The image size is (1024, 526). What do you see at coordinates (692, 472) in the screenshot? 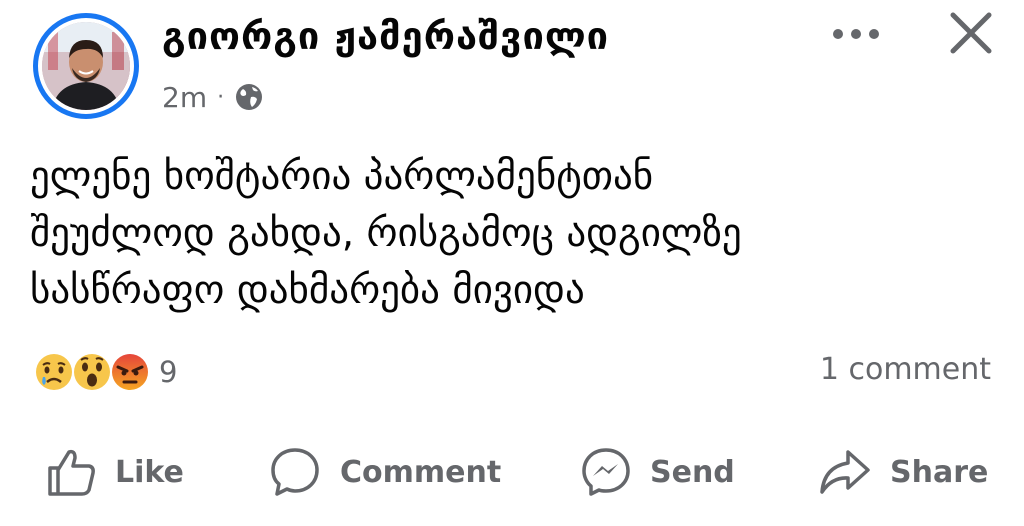
I see `send-label: Send` at bounding box center [692, 472].